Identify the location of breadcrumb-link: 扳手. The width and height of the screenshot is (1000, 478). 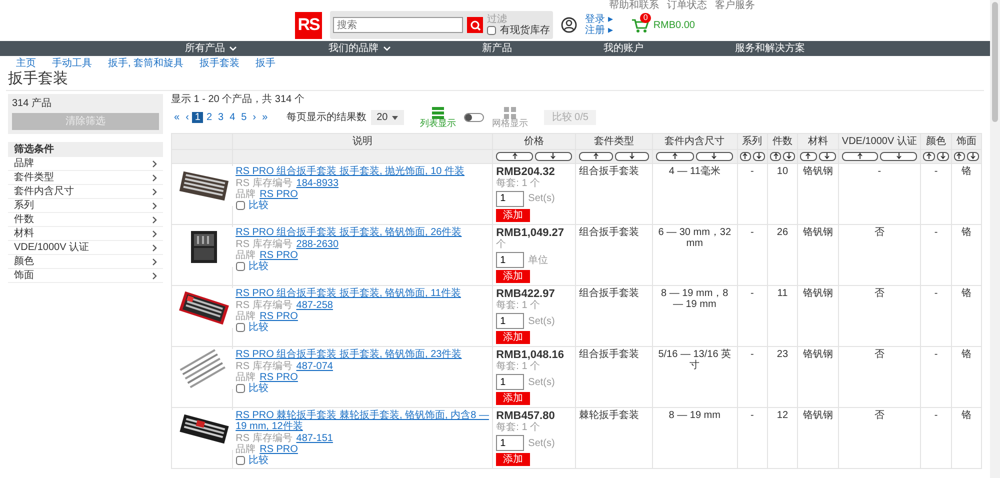
(266, 63).